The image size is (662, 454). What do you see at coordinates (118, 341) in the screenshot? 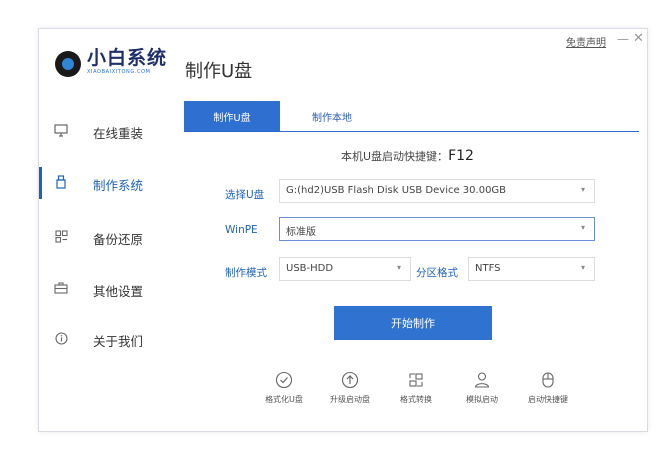
I see `sidebar-item-label: 关于我们` at bounding box center [118, 341].